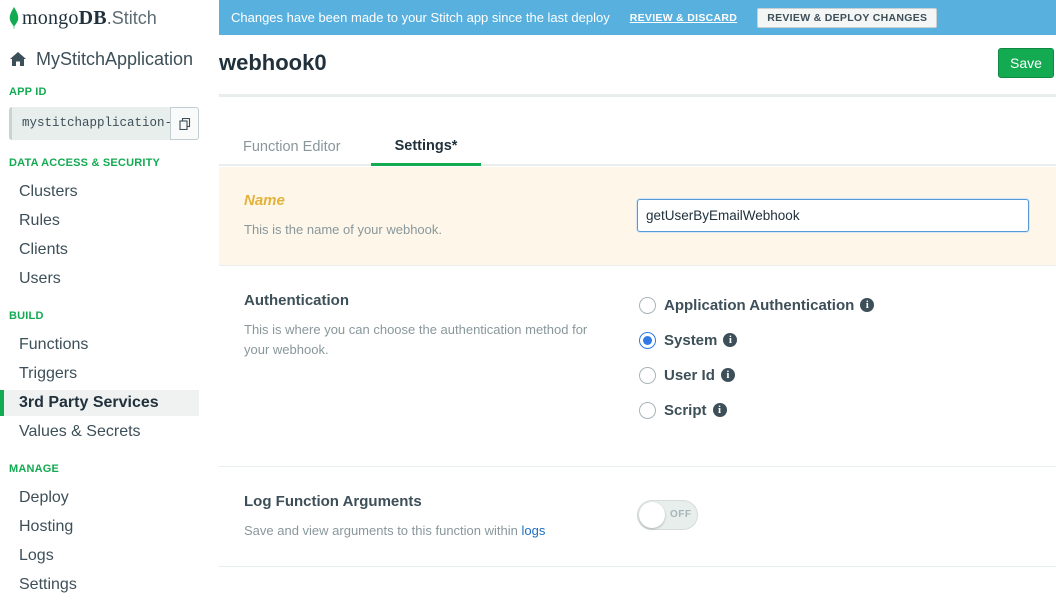 The height and width of the screenshot is (601, 1056). What do you see at coordinates (689, 375) in the screenshot?
I see `radio-label: User Id` at bounding box center [689, 375].